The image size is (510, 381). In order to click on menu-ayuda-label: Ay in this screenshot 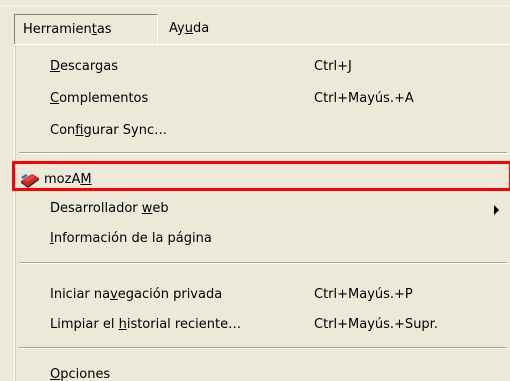, I will do `click(177, 28)`.